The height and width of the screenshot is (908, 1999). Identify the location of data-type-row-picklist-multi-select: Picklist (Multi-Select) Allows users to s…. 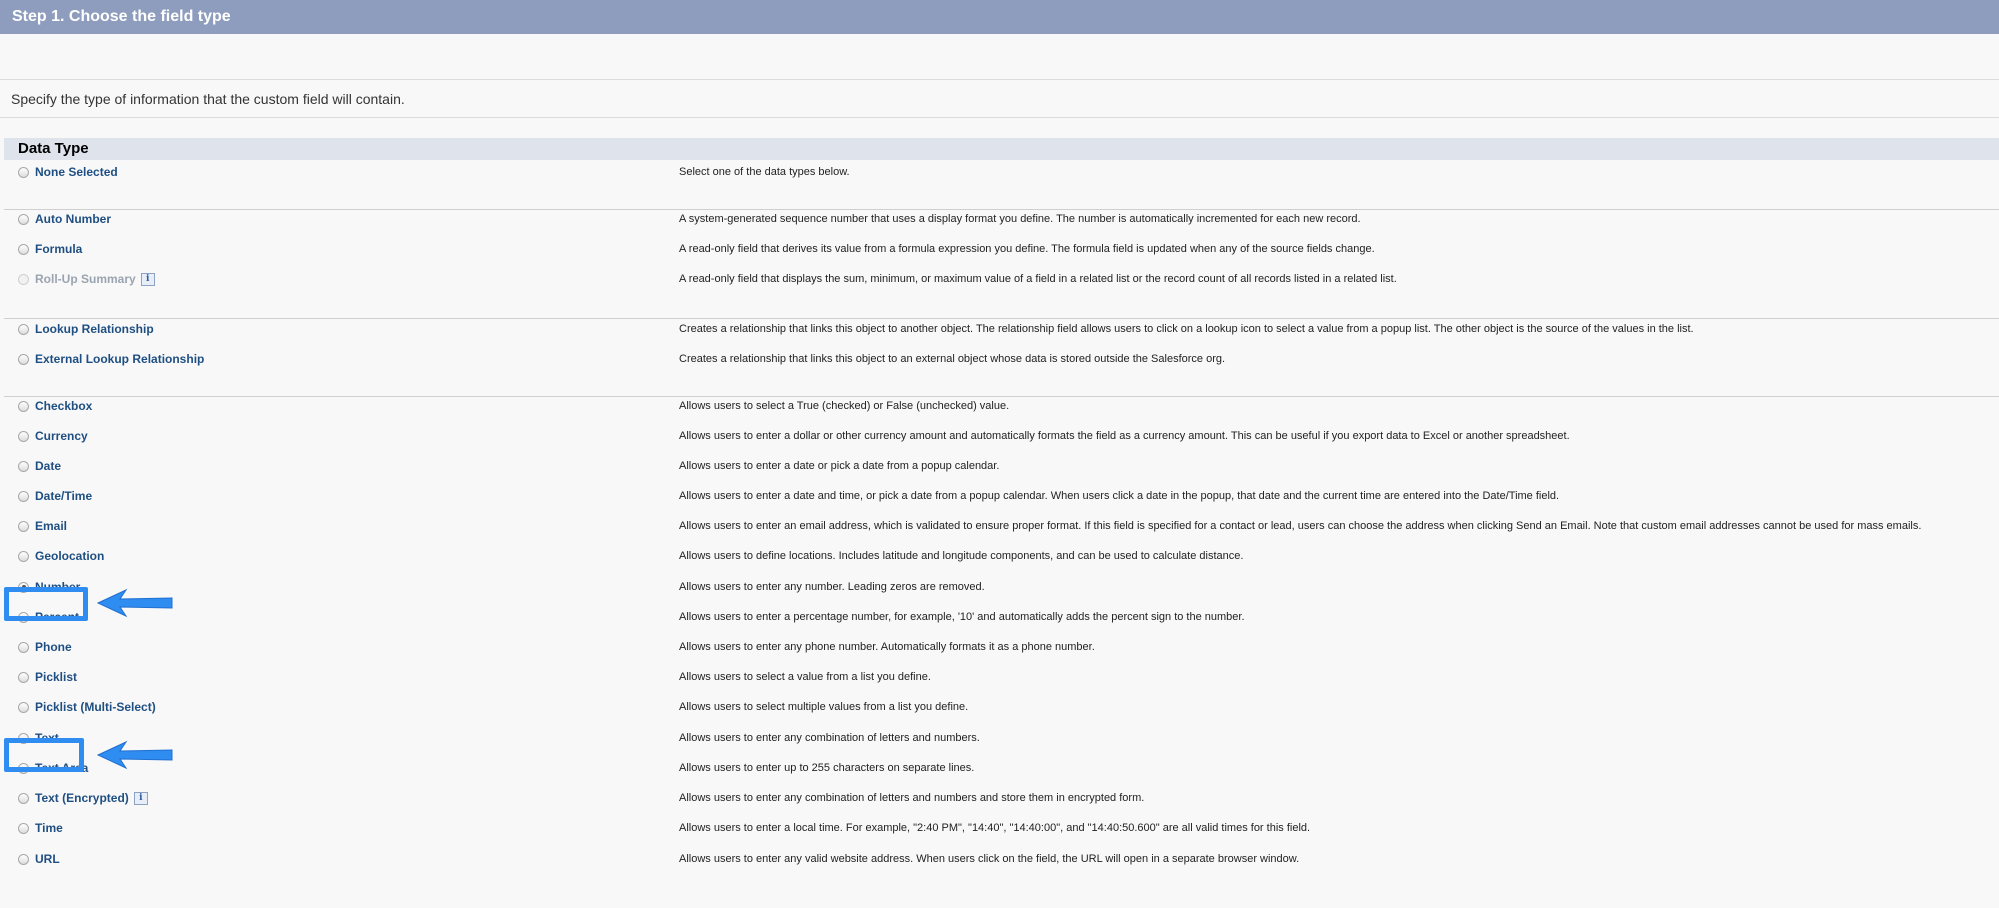
(999, 707).